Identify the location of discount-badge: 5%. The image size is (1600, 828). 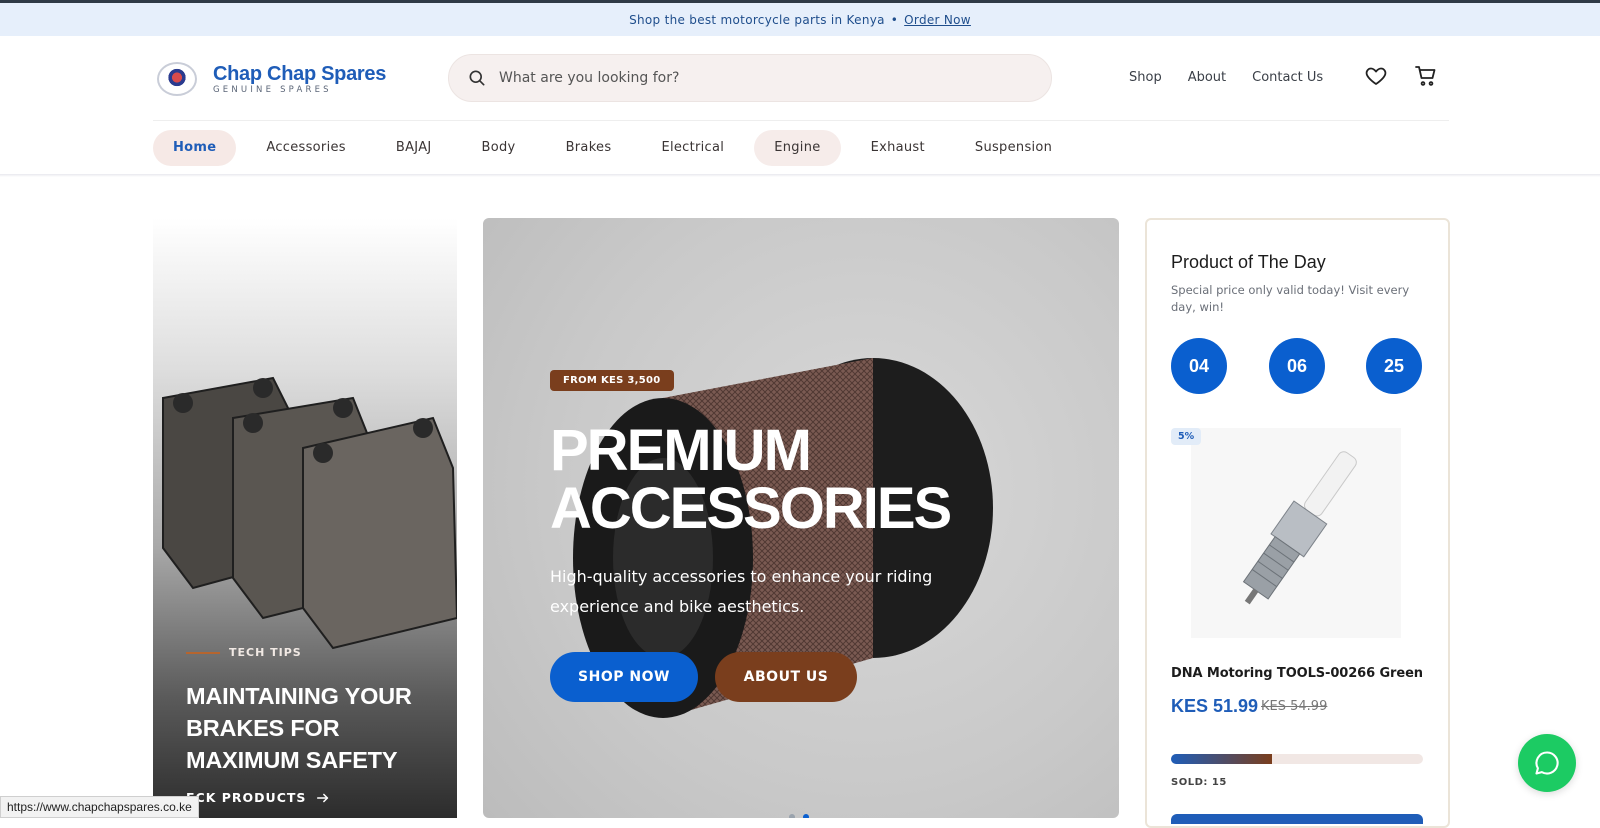
(1186, 436).